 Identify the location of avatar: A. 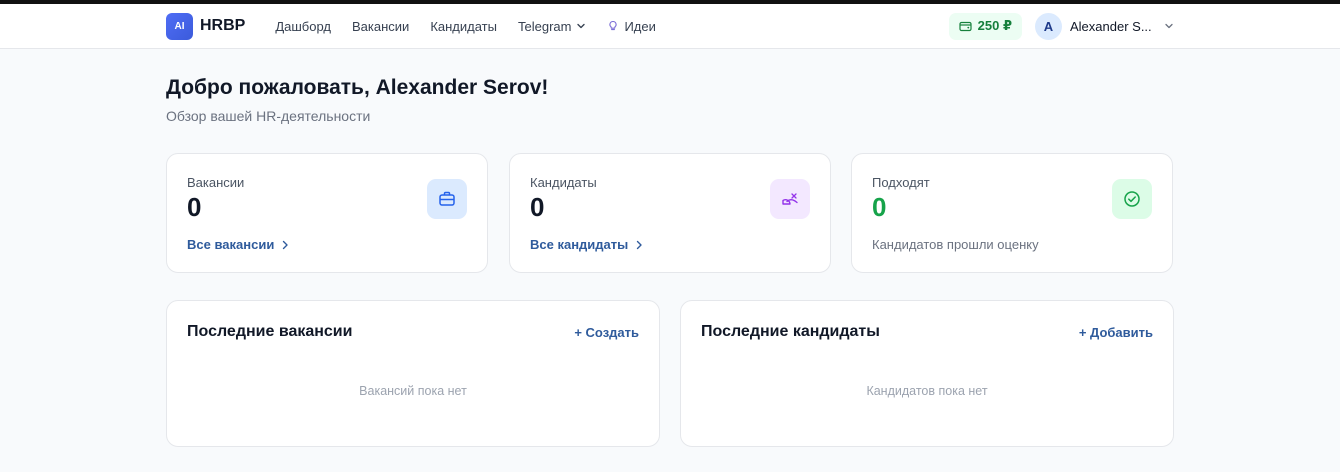
(1048, 26).